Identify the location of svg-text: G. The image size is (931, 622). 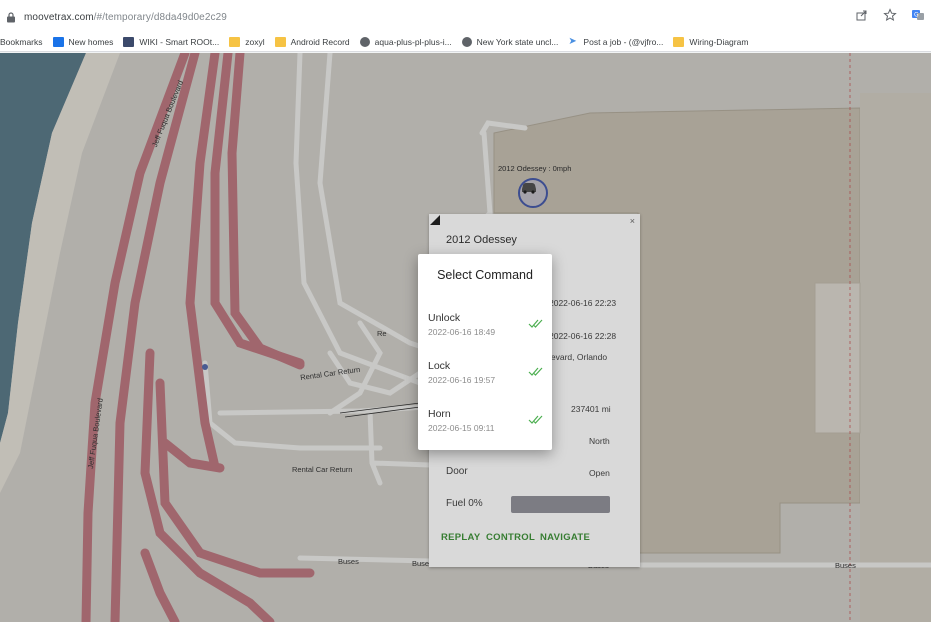
(916, 15).